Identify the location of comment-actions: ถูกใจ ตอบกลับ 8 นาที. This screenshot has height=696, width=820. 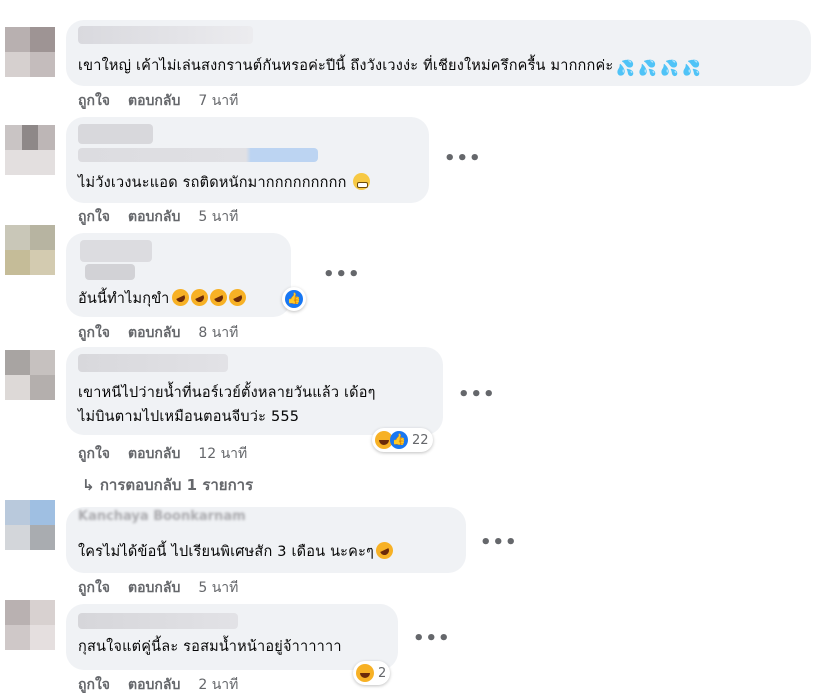
(167, 333).